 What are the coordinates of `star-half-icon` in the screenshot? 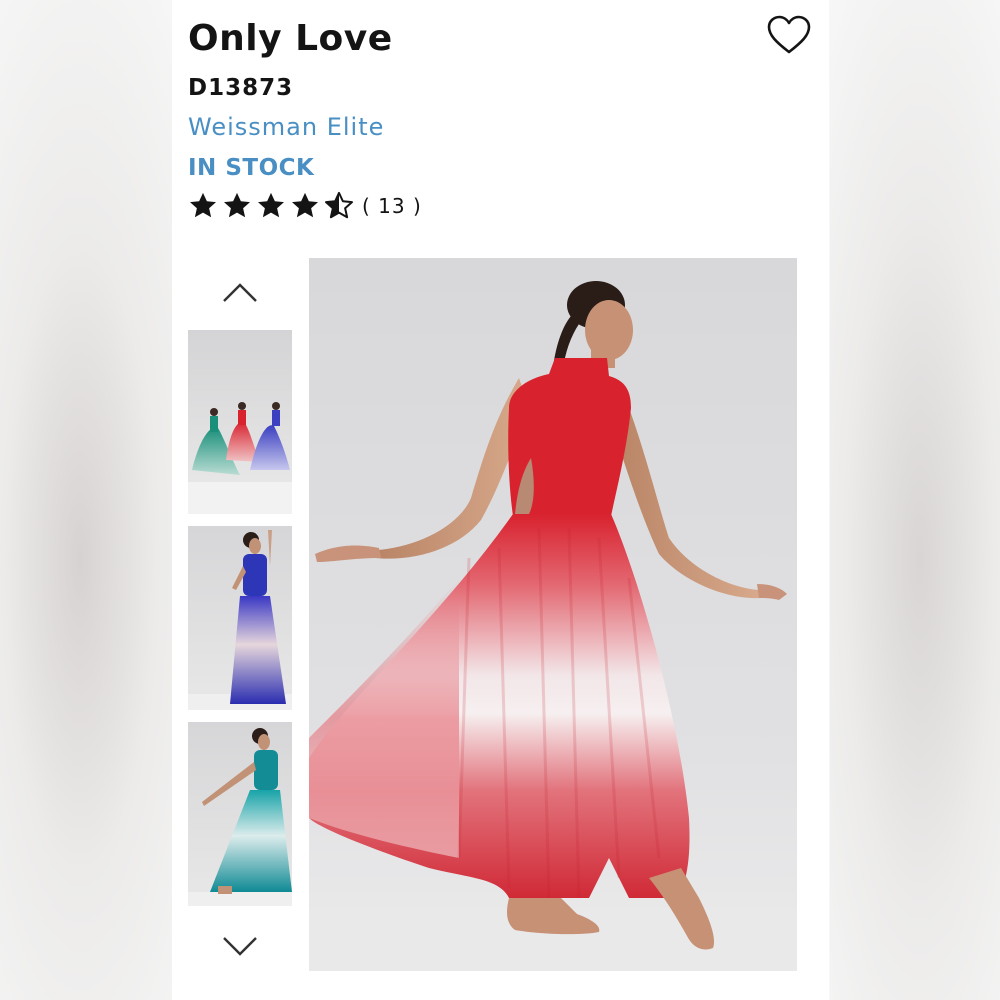 It's located at (339, 205).